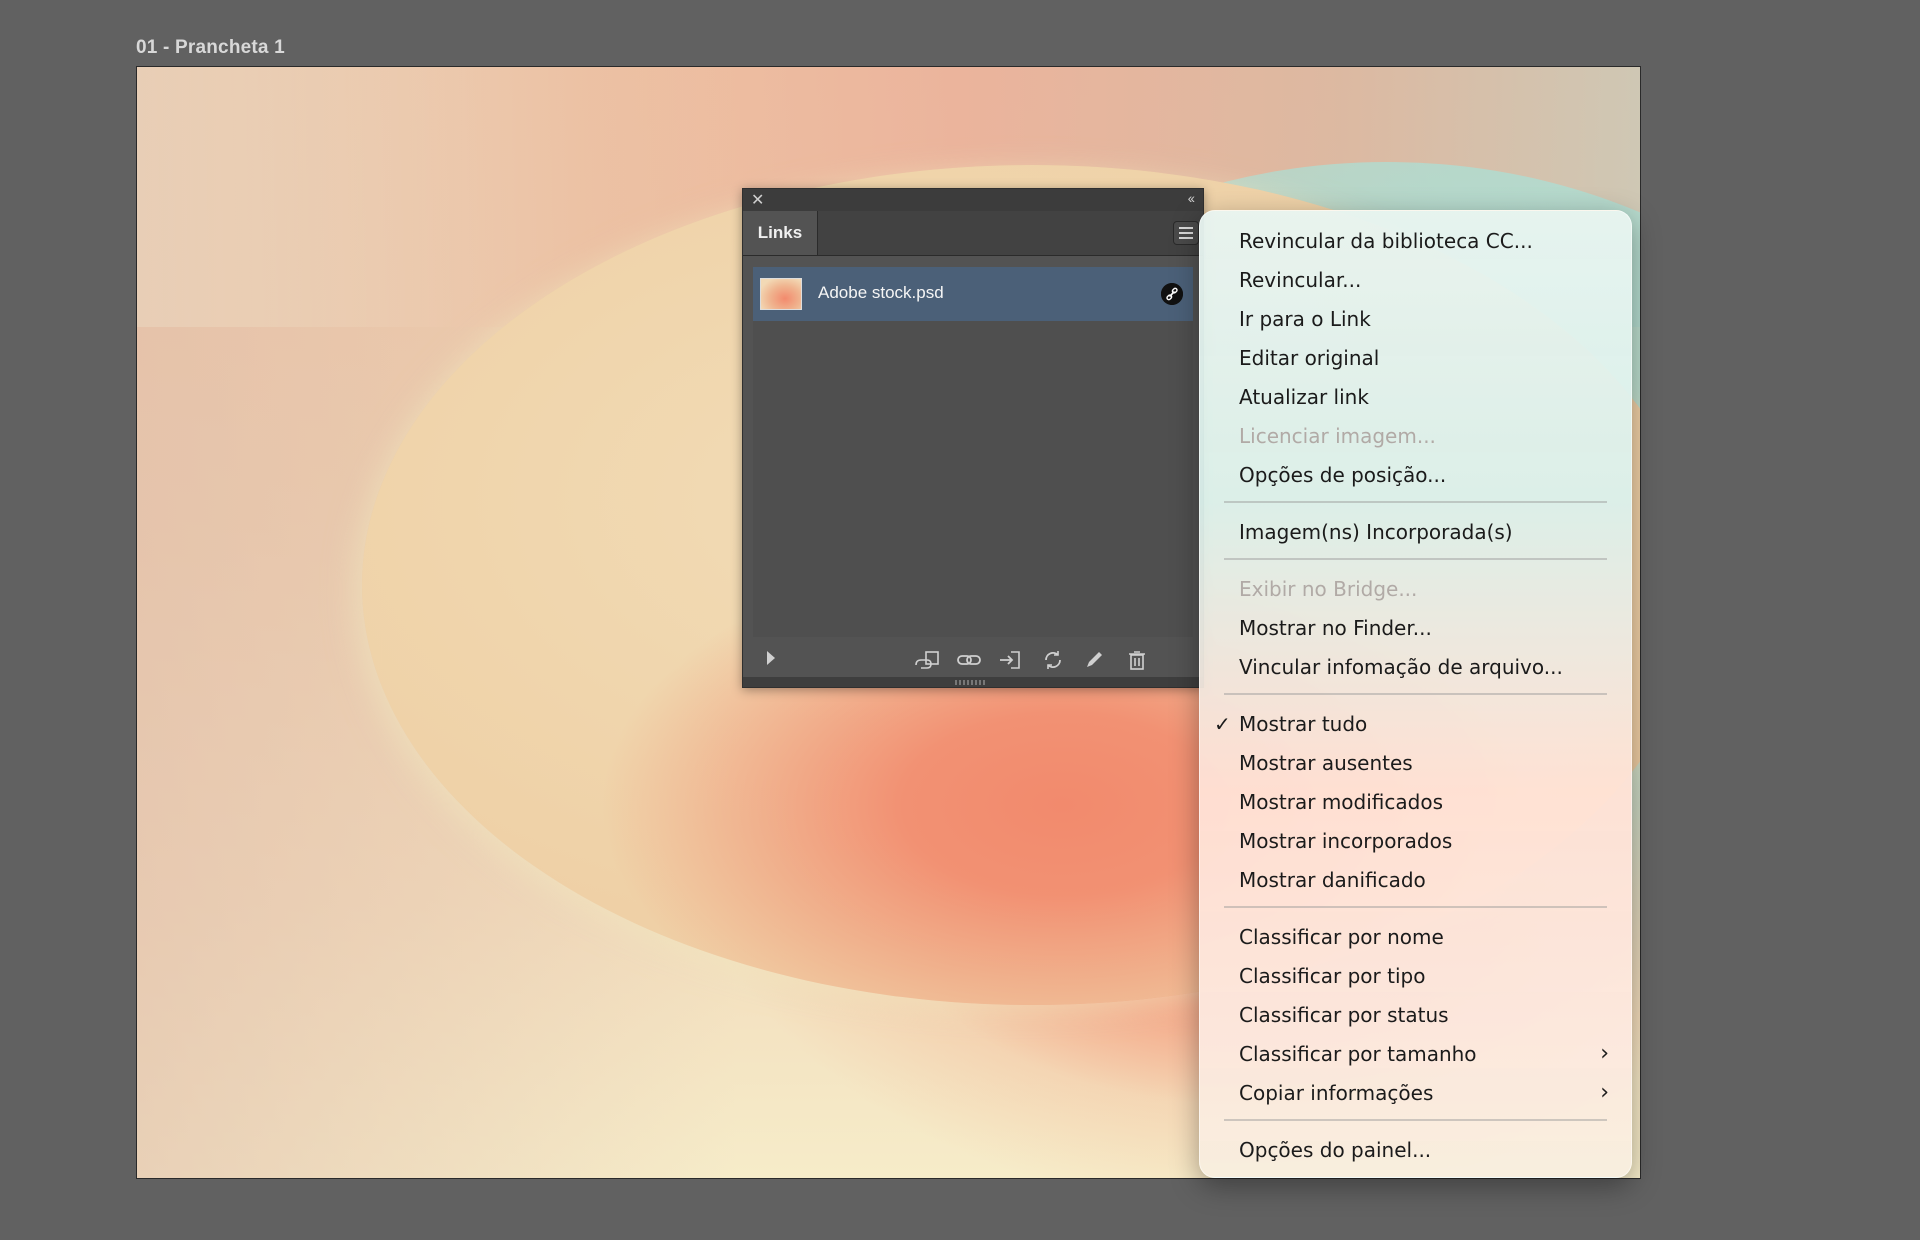 The width and height of the screenshot is (1920, 1240). Describe the element at coordinates (1341, 937) in the screenshot. I see `menu-item-label: Classificar por nome` at that location.